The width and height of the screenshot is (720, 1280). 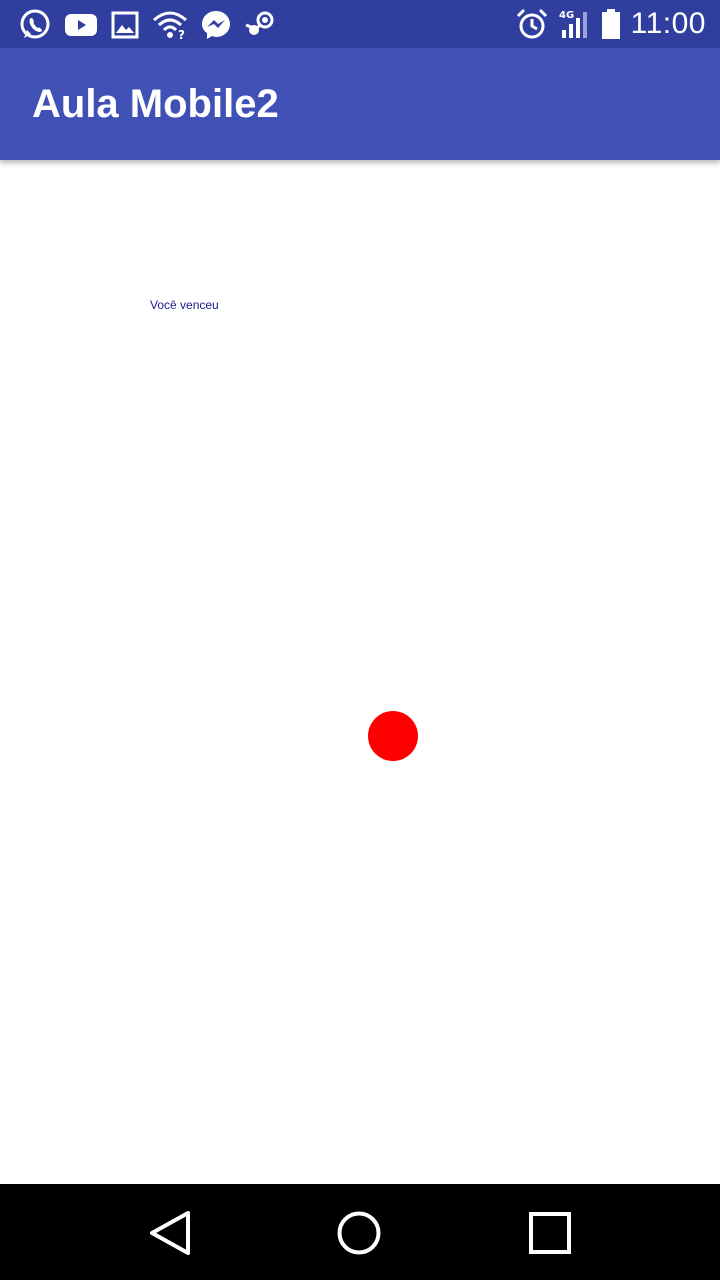 I want to click on navigation-bar, so click(x=360, y=1232).